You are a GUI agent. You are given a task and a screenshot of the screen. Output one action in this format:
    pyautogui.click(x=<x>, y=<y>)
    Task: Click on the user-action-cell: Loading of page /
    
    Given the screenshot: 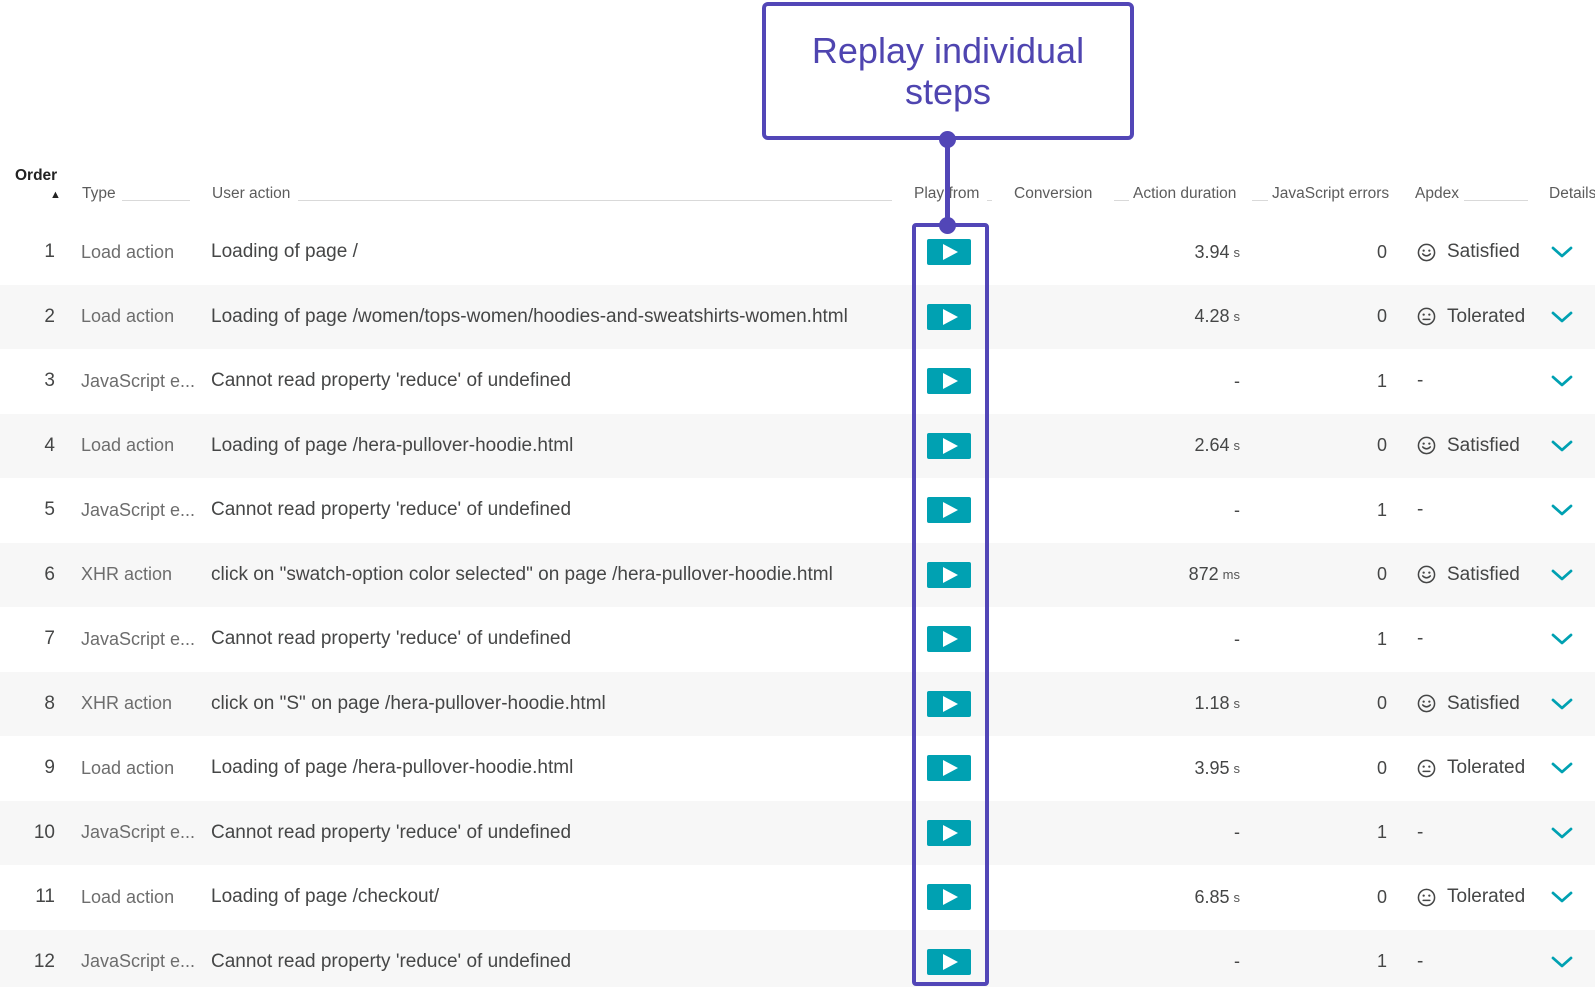 What is the action you would take?
    pyautogui.click(x=284, y=252)
    